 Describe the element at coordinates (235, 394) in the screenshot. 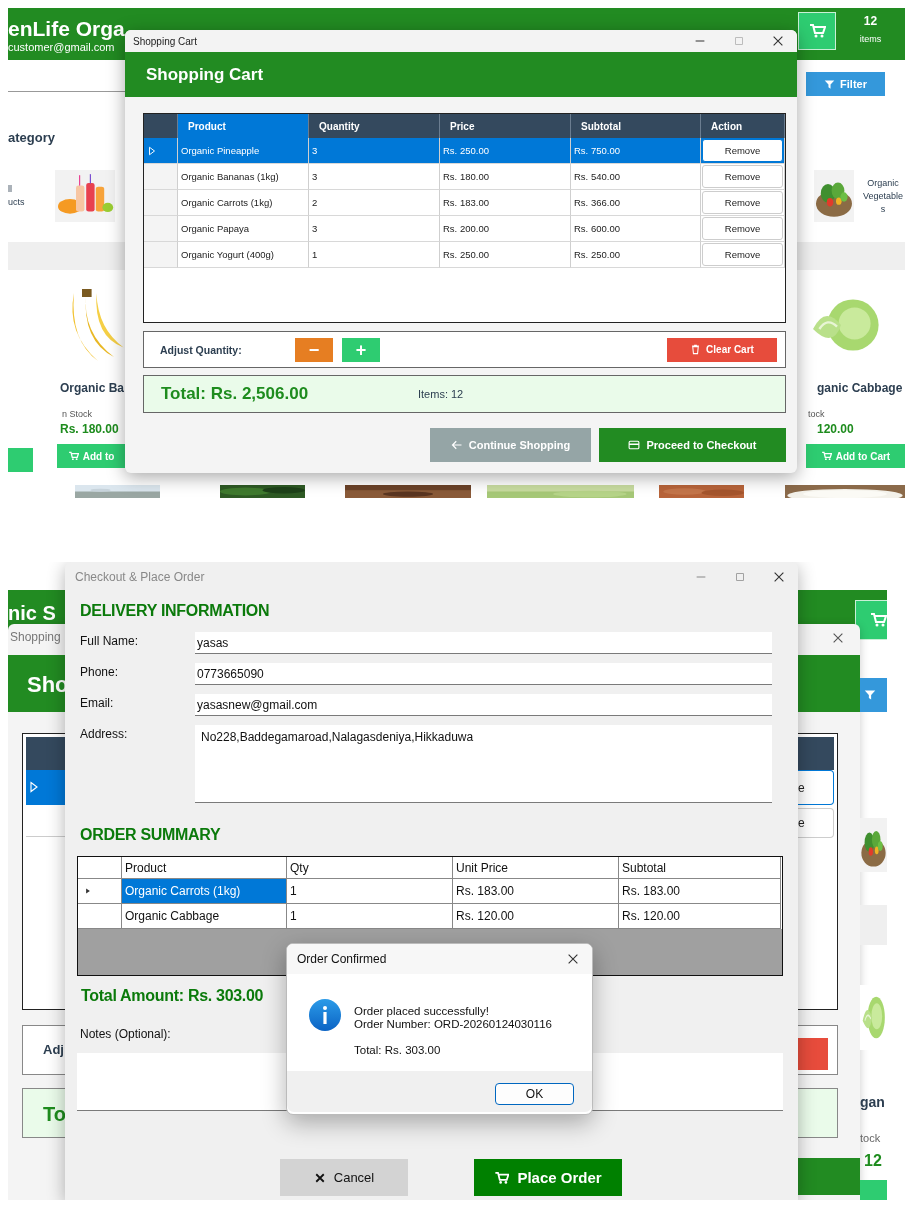

I see `cart-total: Total: Rs. 2,506.00` at that location.